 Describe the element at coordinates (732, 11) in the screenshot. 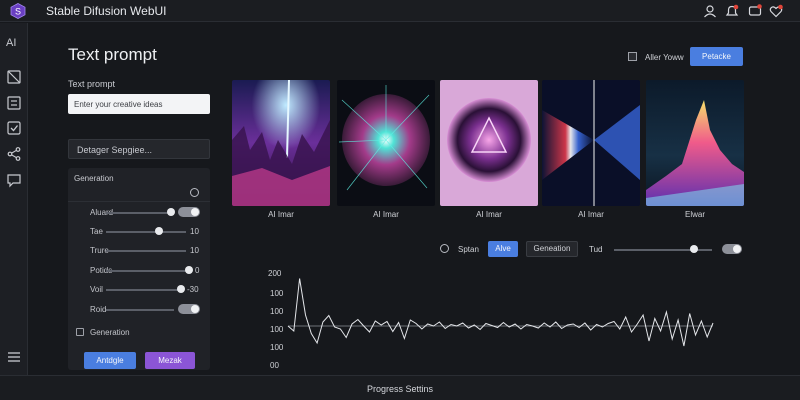

I see `notification-icon` at that location.